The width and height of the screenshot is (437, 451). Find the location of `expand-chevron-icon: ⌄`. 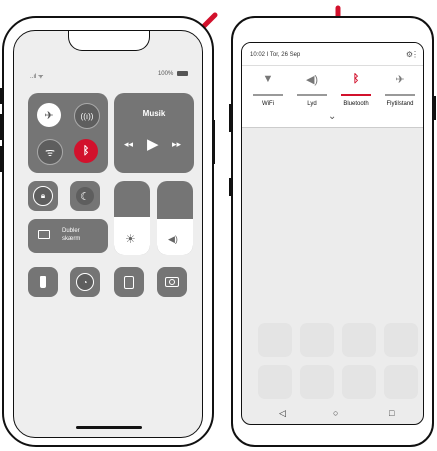

expand-chevron-icon: ⌄ is located at coordinates (332, 116).